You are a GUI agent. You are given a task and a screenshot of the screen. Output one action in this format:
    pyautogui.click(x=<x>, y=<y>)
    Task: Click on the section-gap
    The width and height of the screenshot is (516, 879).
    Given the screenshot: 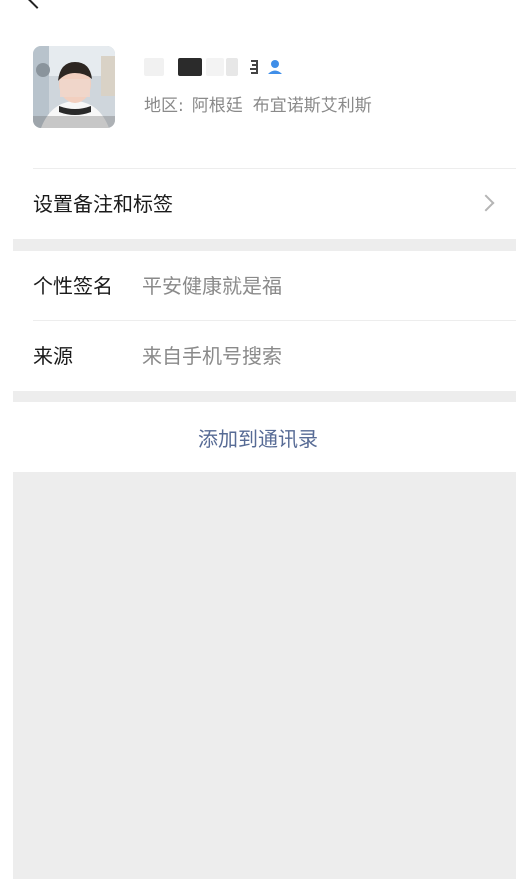 What is the action you would take?
    pyautogui.click(x=264, y=245)
    